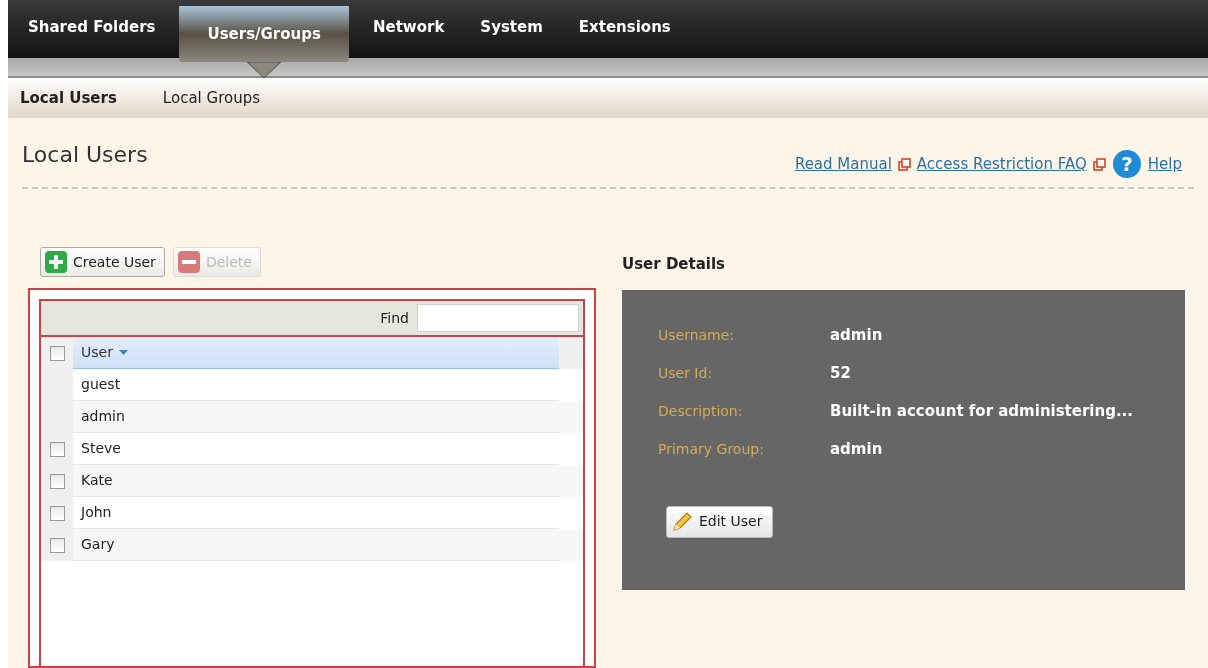 Image resolution: width=1208 pixels, height=668 pixels. Describe the element at coordinates (316, 353) in the screenshot. I see `column-header: User` at that location.